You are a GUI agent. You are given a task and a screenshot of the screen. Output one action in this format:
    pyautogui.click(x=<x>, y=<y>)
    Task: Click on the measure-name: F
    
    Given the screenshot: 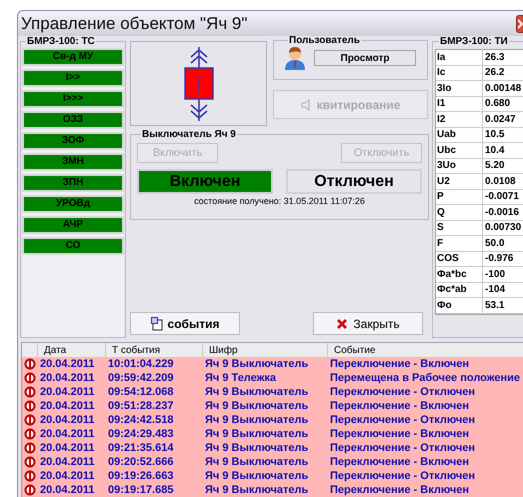 What is the action you would take?
    pyautogui.click(x=459, y=243)
    